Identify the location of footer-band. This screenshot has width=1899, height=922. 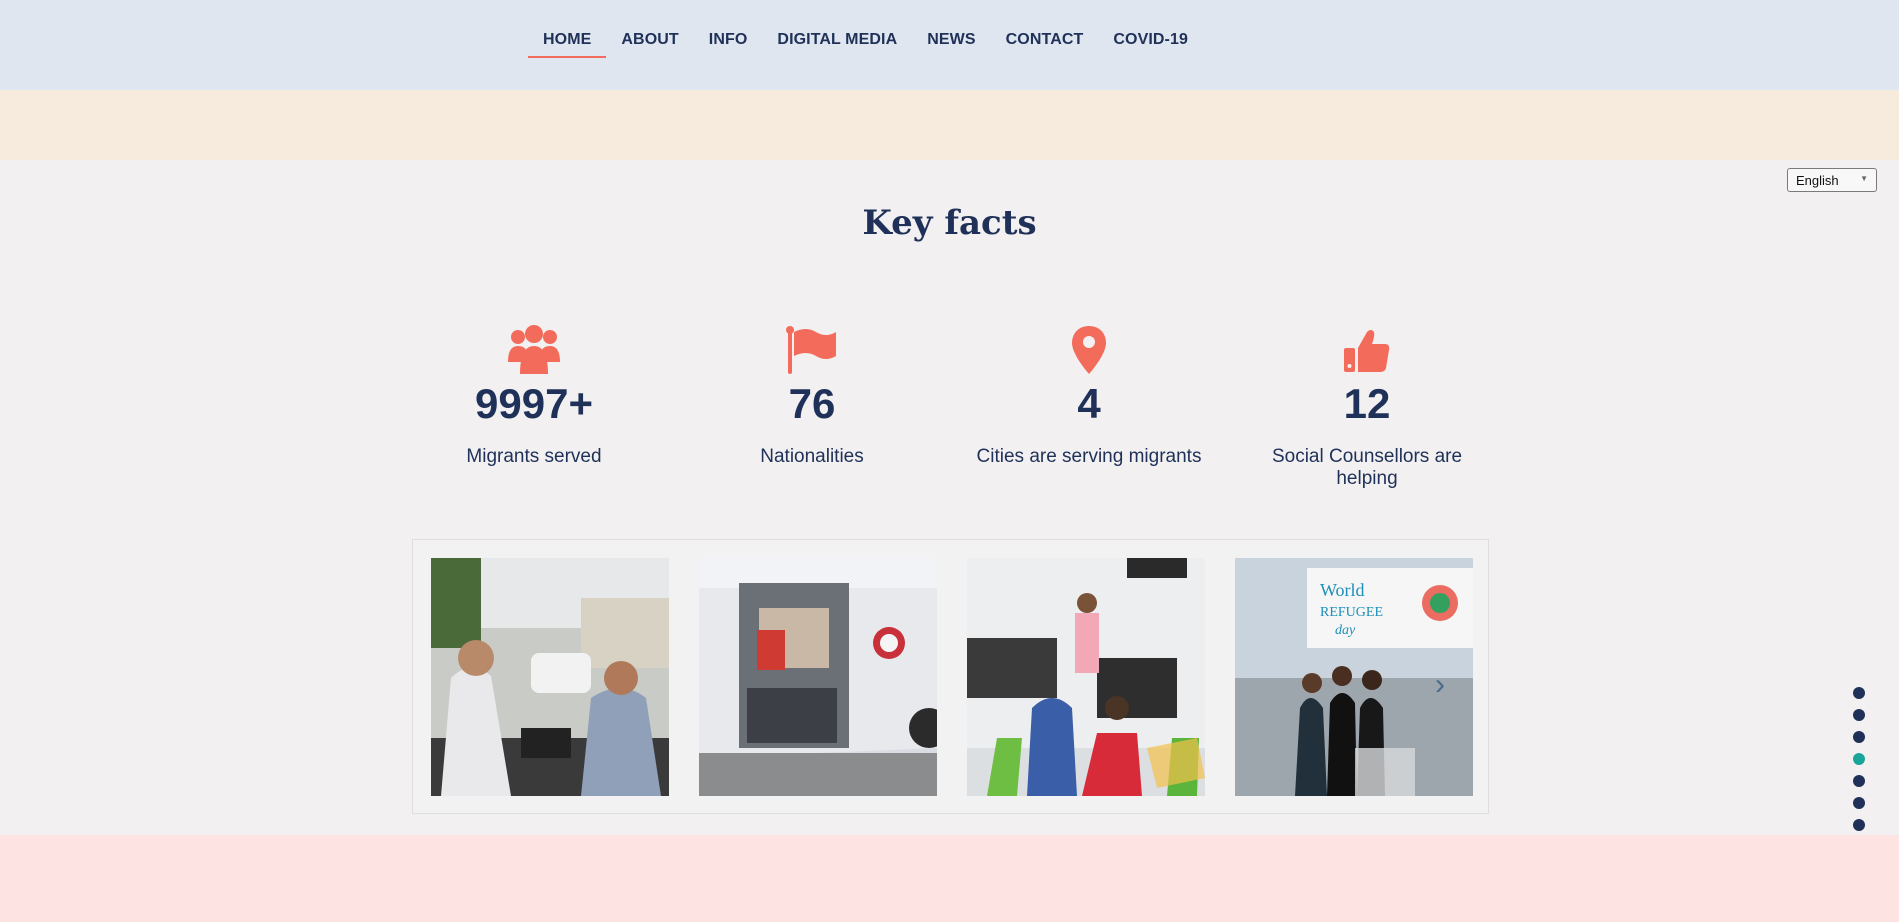
(949, 878).